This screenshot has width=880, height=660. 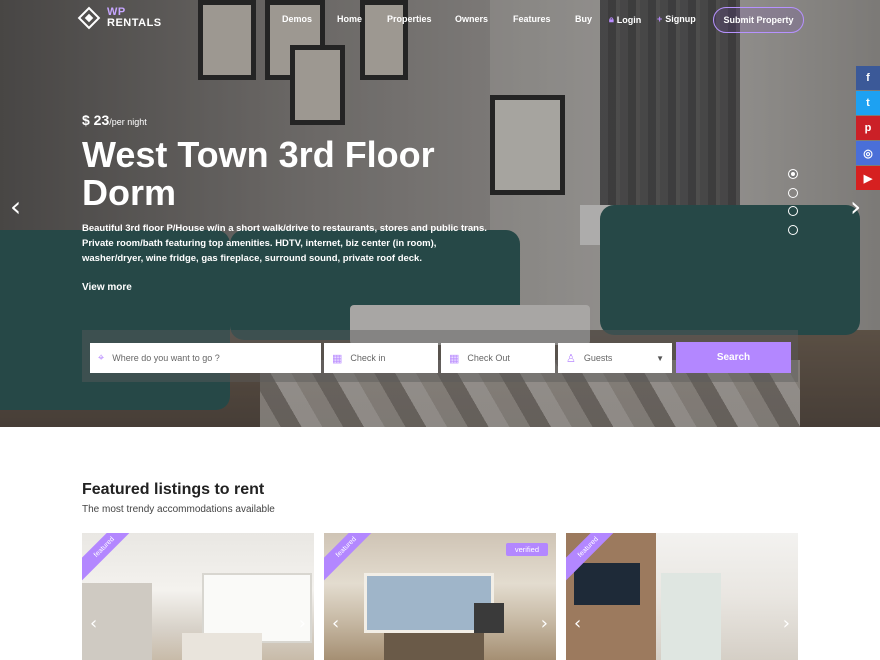 I want to click on nav-item-owners: Owners, so click(x=471, y=19).